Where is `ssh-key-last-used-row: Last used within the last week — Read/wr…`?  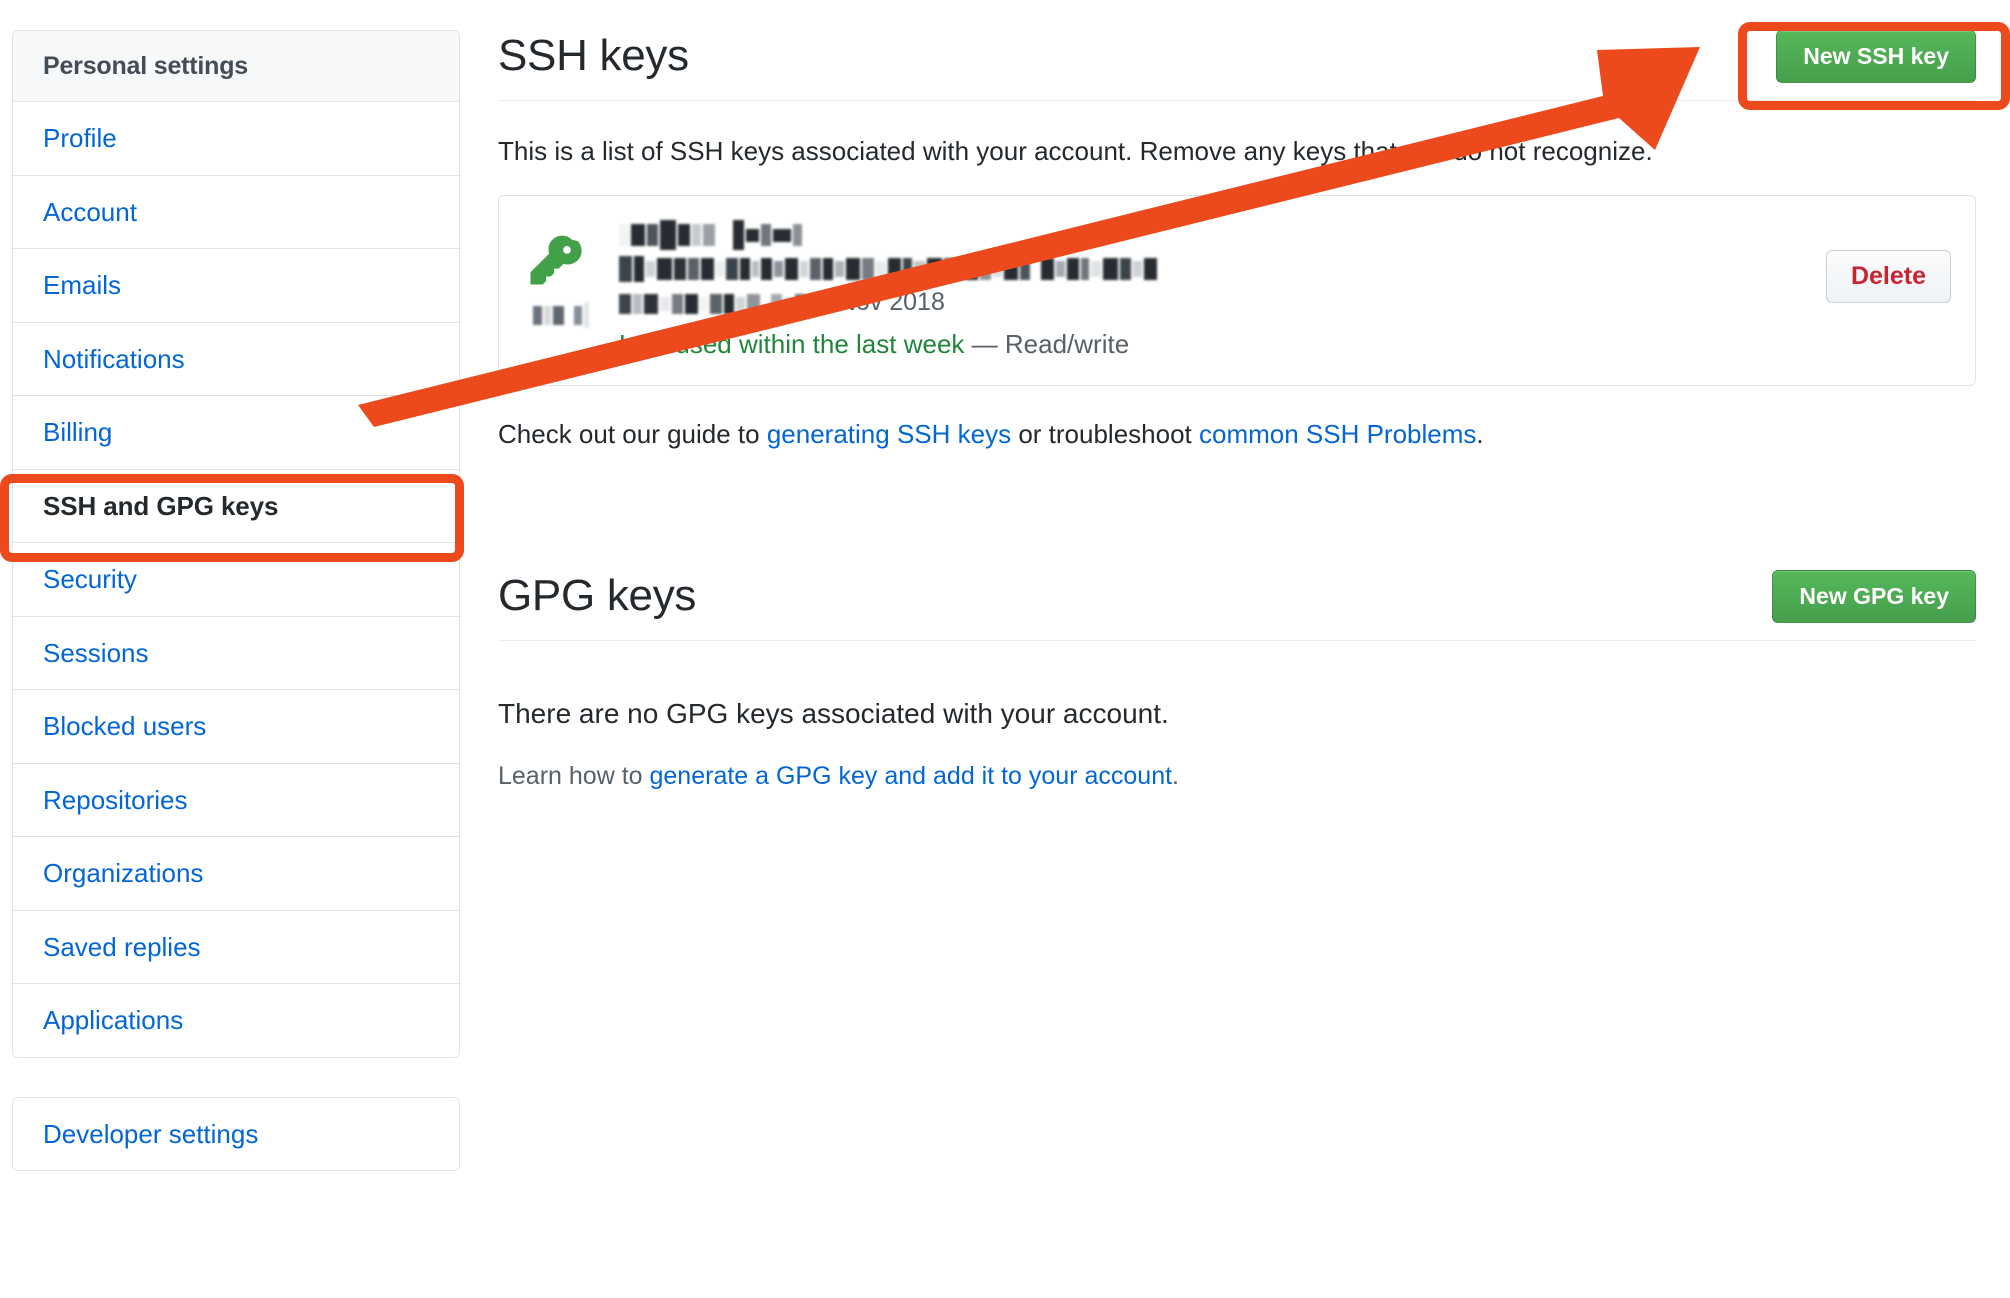 ssh-key-last-used-row: Last used within the last week — Read/wr… is located at coordinates (1212, 344).